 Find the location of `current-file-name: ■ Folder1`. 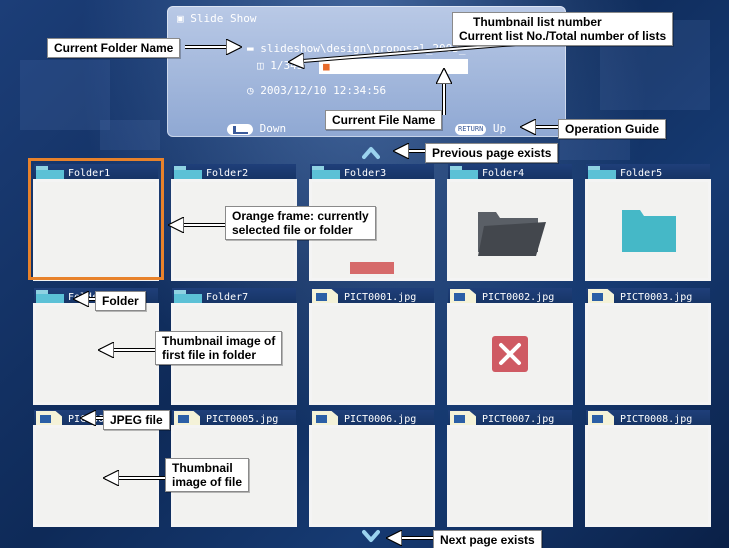

current-file-name: ■ Folder1 is located at coordinates (393, 66).